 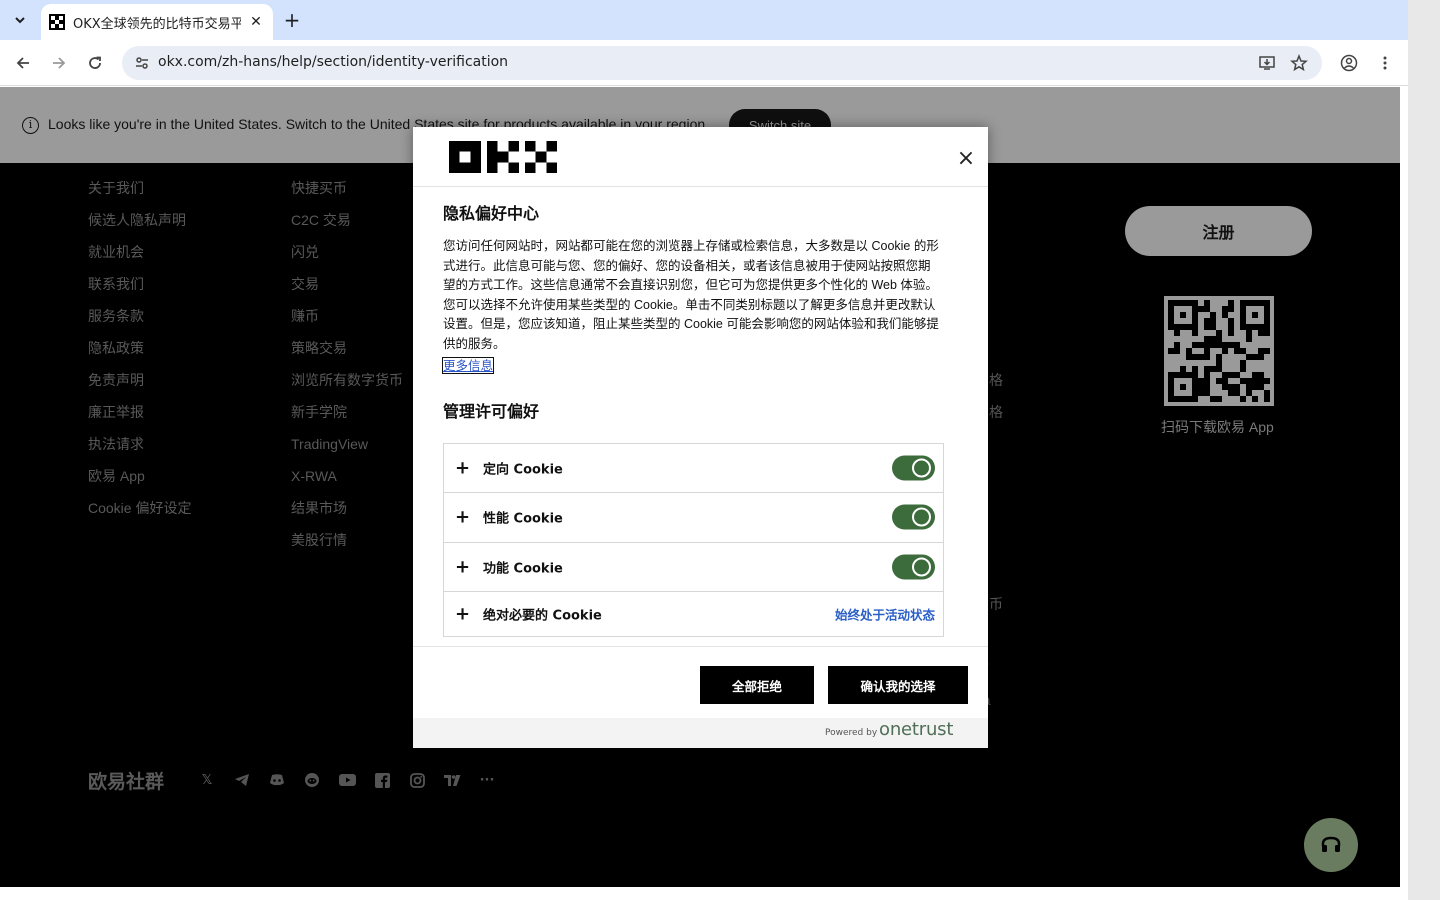 What do you see at coordinates (913, 468) in the screenshot?
I see `targeting-cookie-toggle` at bounding box center [913, 468].